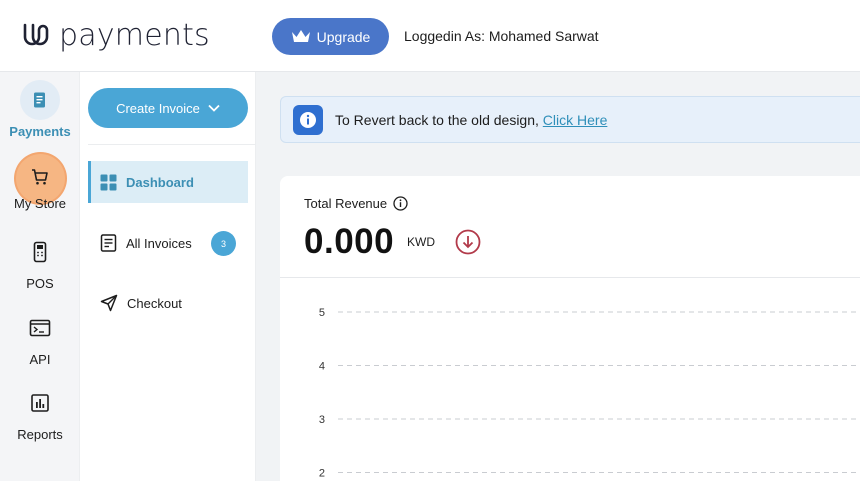 Image resolution: width=860 pixels, height=481 pixels. I want to click on invoice-count-badge: 3, so click(223, 243).